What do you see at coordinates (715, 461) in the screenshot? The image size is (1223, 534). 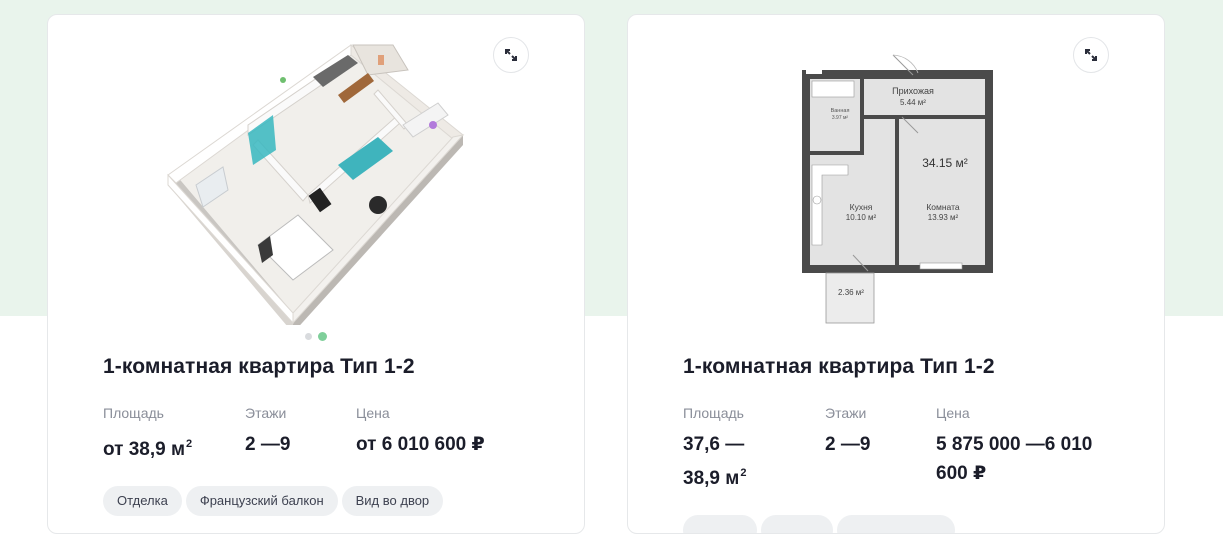 I see `area-value: 37,6 — 38,9 м2` at bounding box center [715, 461].